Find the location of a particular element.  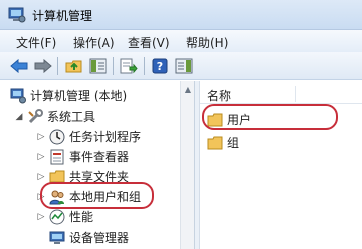

menu-bar: 文件(F) 操作(A) 查看(V) 帮助(H) is located at coordinates (181, 41).